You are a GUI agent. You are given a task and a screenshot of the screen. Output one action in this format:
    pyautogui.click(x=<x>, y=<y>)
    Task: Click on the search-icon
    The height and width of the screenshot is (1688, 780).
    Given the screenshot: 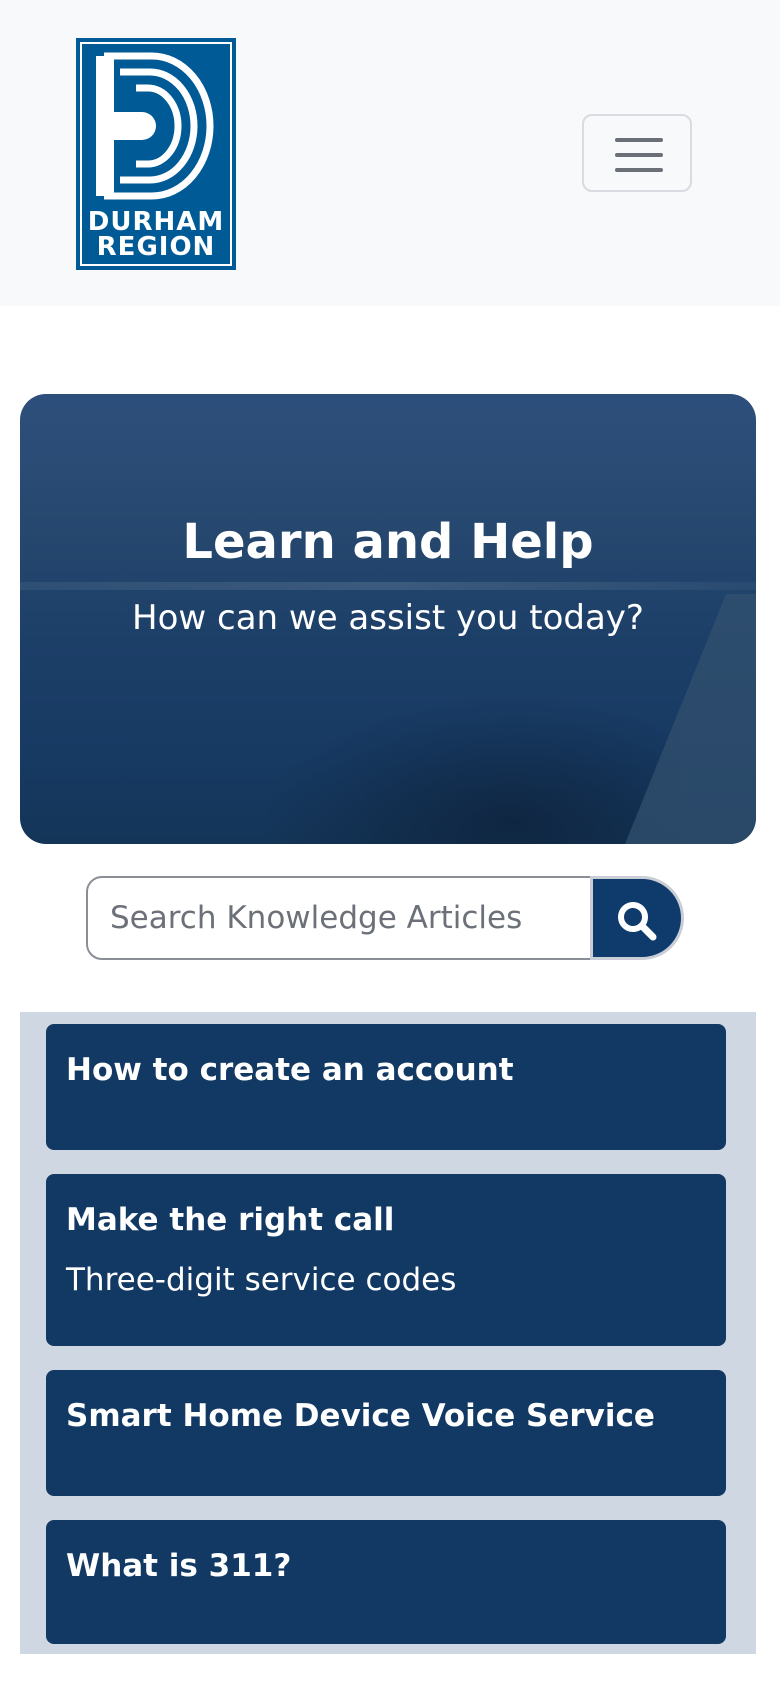 What is the action you would take?
    pyautogui.click(x=637, y=921)
    